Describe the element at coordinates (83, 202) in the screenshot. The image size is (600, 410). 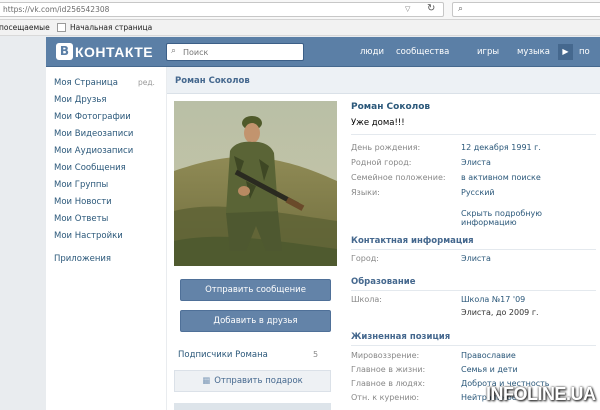
I see `sidebar-item-news: Мои Новости` at that location.